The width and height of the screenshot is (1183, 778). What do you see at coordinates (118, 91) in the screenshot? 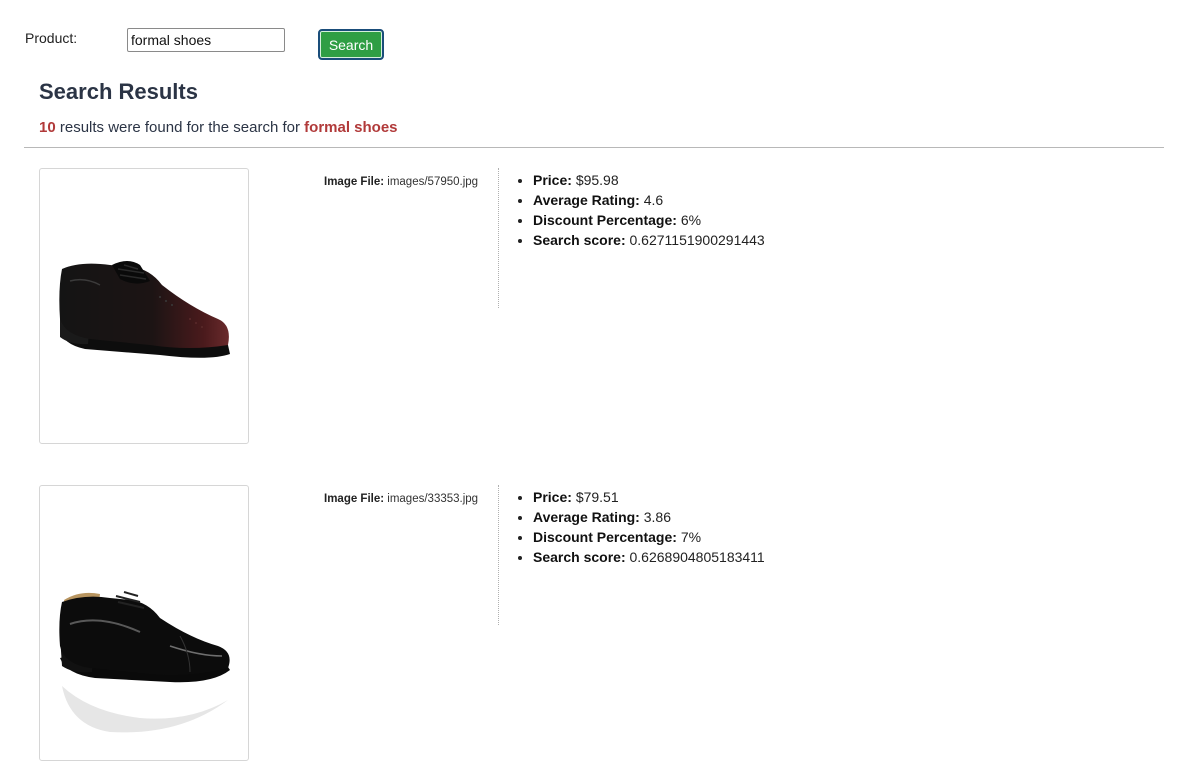
I see `results-title: Search Results` at bounding box center [118, 91].